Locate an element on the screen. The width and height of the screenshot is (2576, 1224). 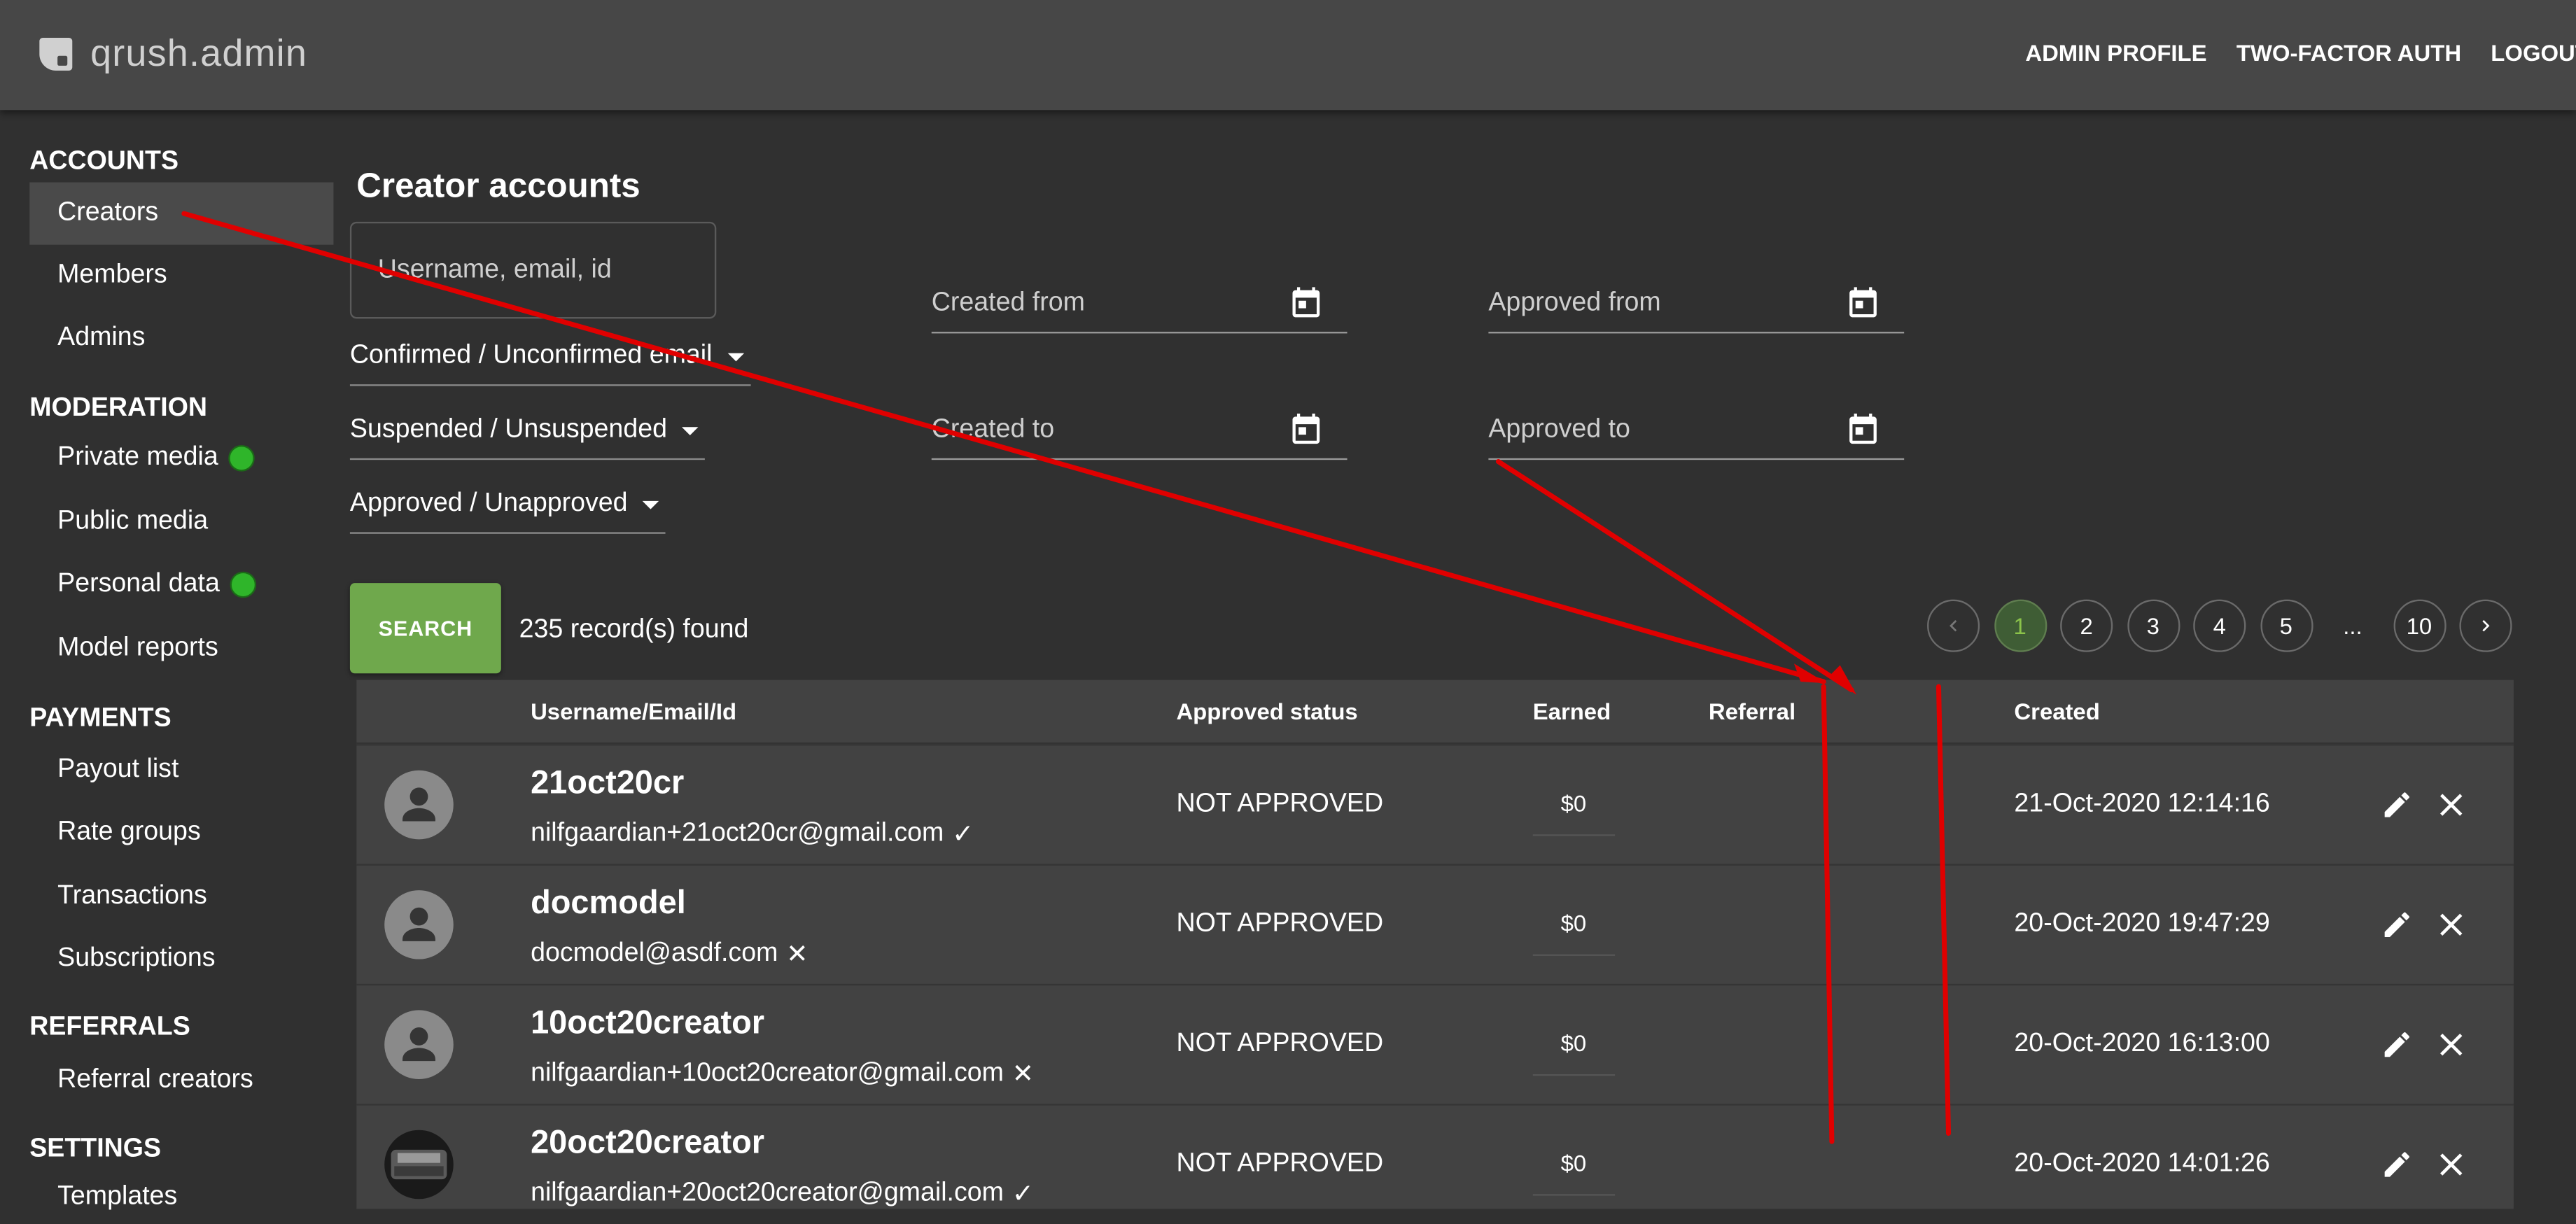
search-button: SEARCH is located at coordinates (425, 628).